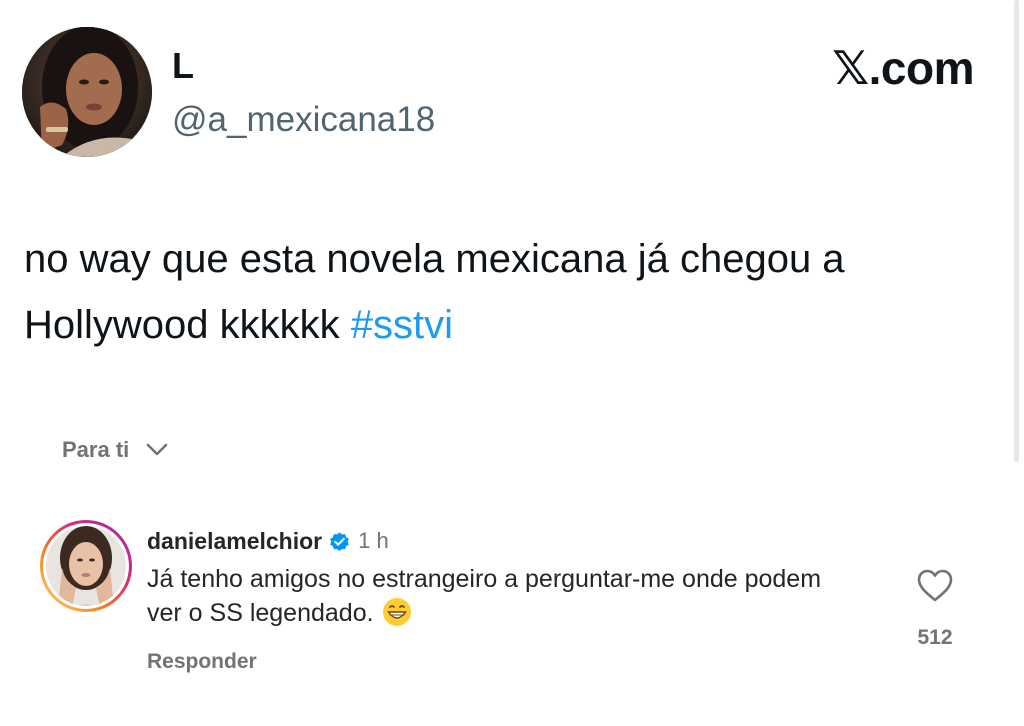 This screenshot has width=1024, height=726. I want to click on story-ring-avatar, so click(86, 566).